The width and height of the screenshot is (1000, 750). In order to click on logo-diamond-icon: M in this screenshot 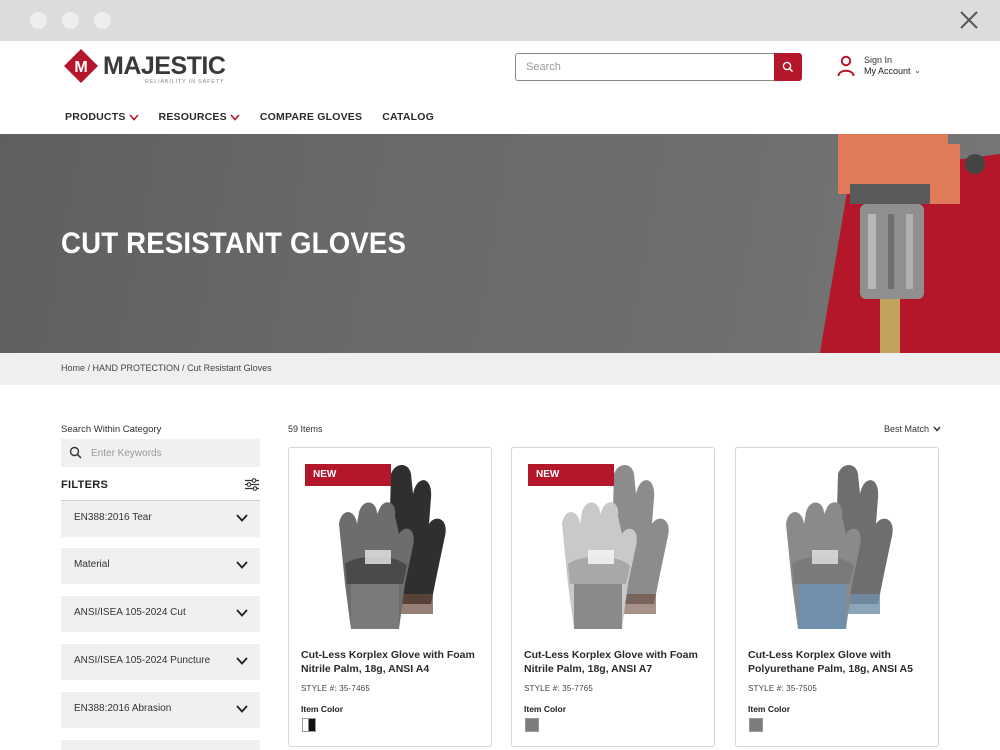, I will do `click(81, 66)`.